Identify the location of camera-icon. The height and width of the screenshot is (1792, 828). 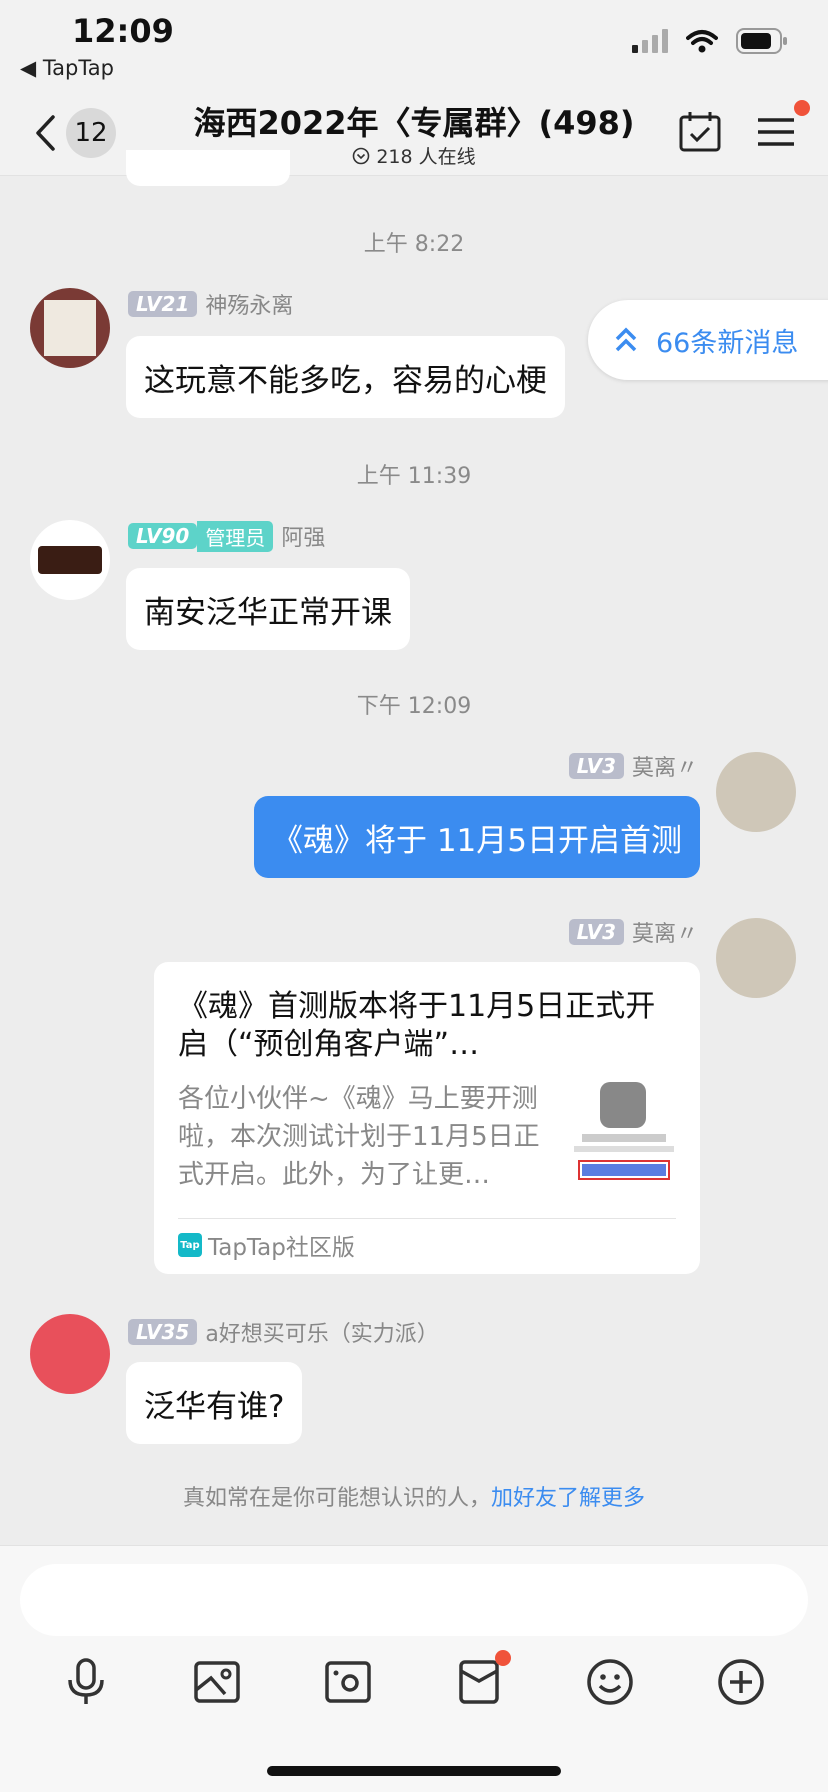
(348, 1682).